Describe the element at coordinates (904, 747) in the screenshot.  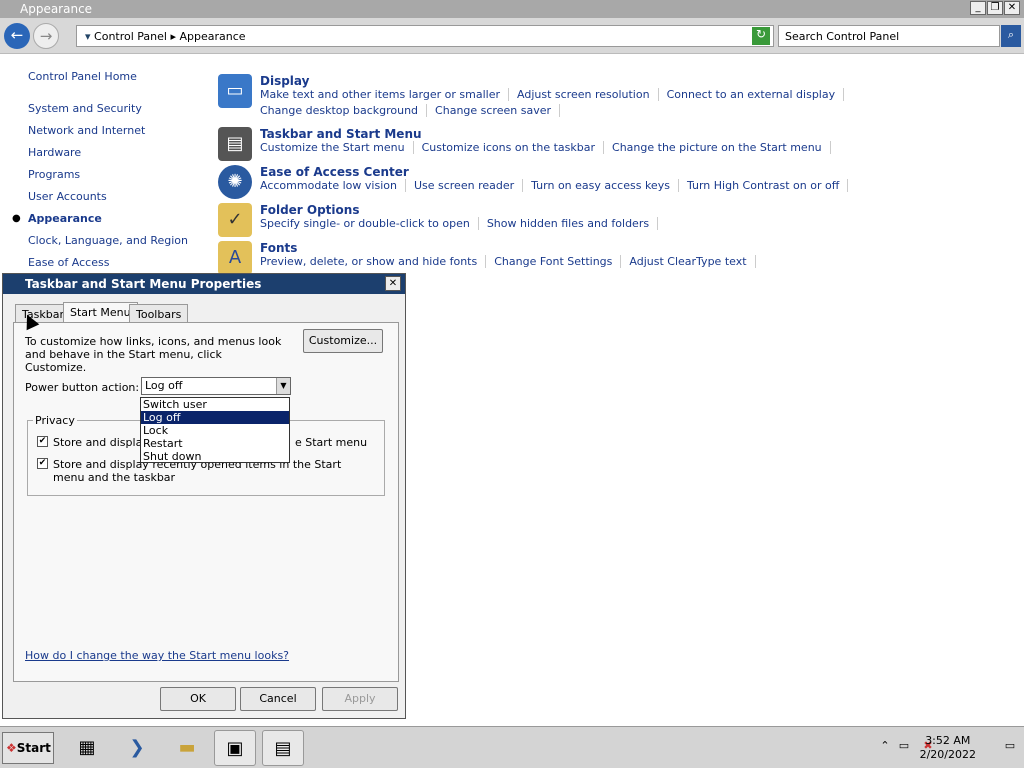
I see `network-icon: ▭` at that location.